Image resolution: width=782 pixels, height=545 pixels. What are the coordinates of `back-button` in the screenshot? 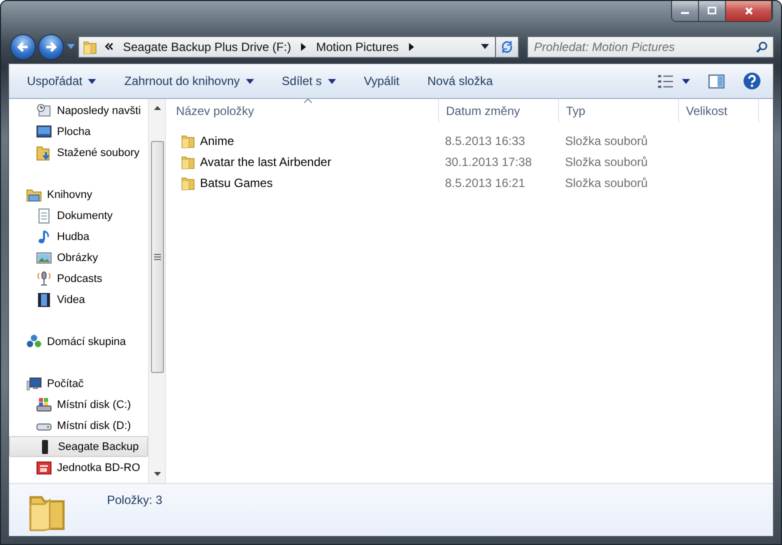 It's located at (23, 47).